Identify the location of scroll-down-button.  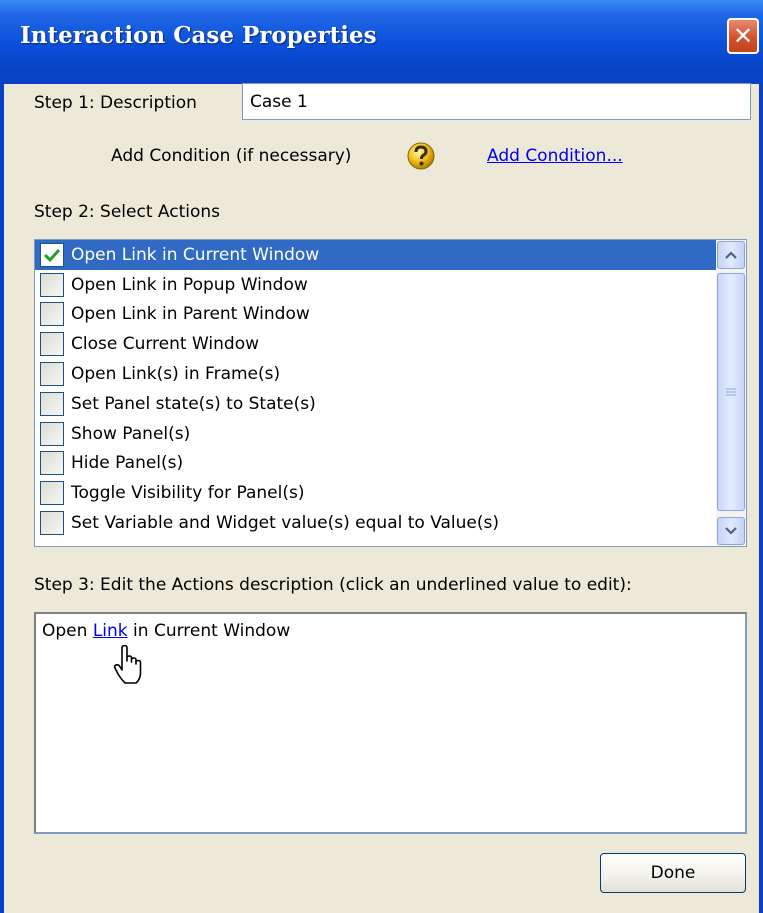
(731, 531).